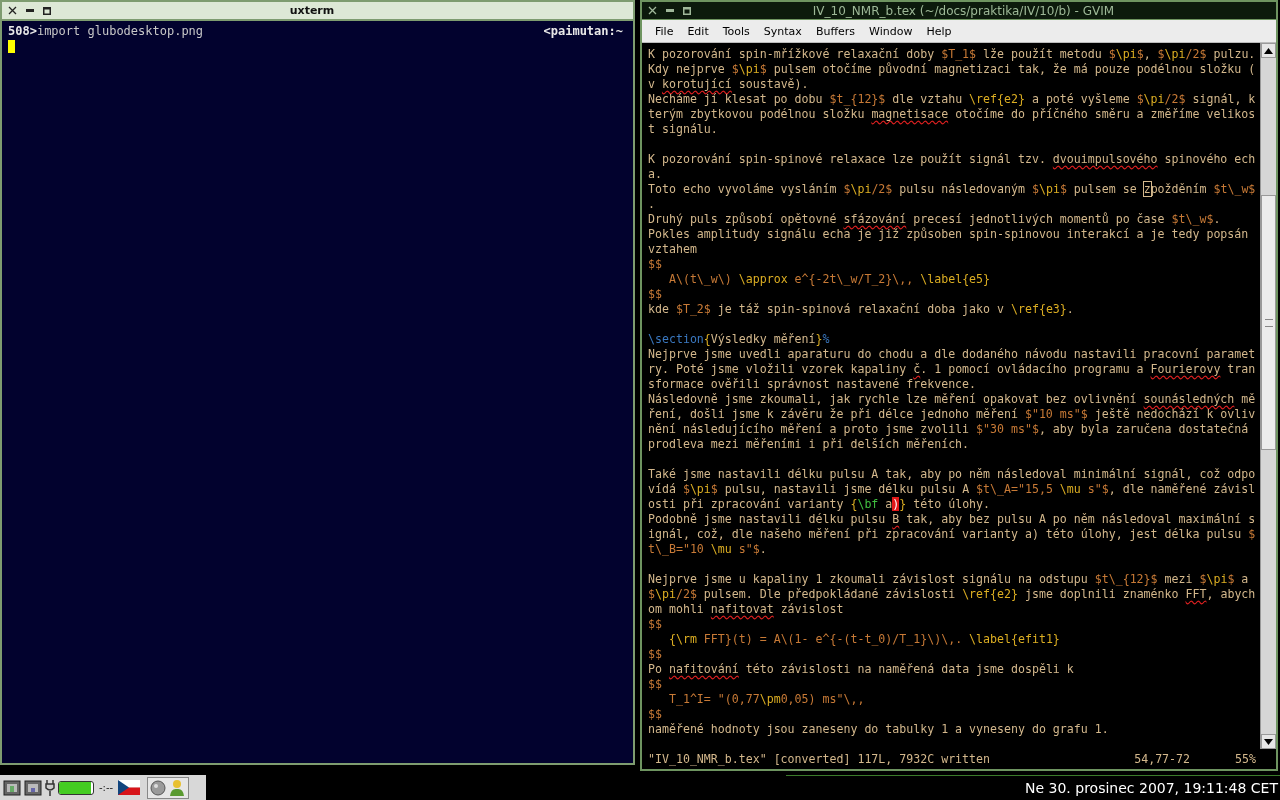 The width and height of the screenshot is (1280, 800). I want to click on cursor-position: 54,77-72, so click(1162, 759).